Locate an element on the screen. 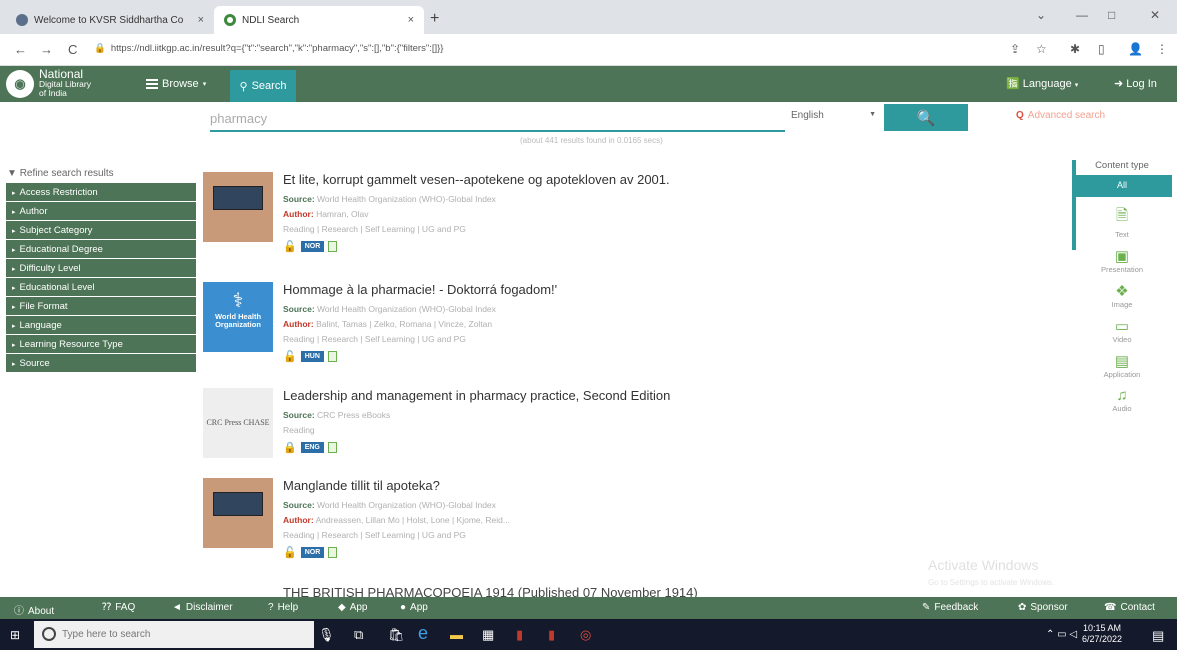 The width and height of the screenshot is (1177, 650). extensions-icon: ✱ is located at coordinates (1075, 49).